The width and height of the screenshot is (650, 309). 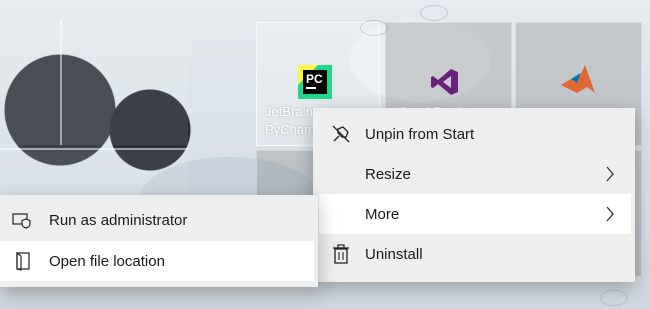 I want to click on matlab-icon, so click(x=578, y=79).